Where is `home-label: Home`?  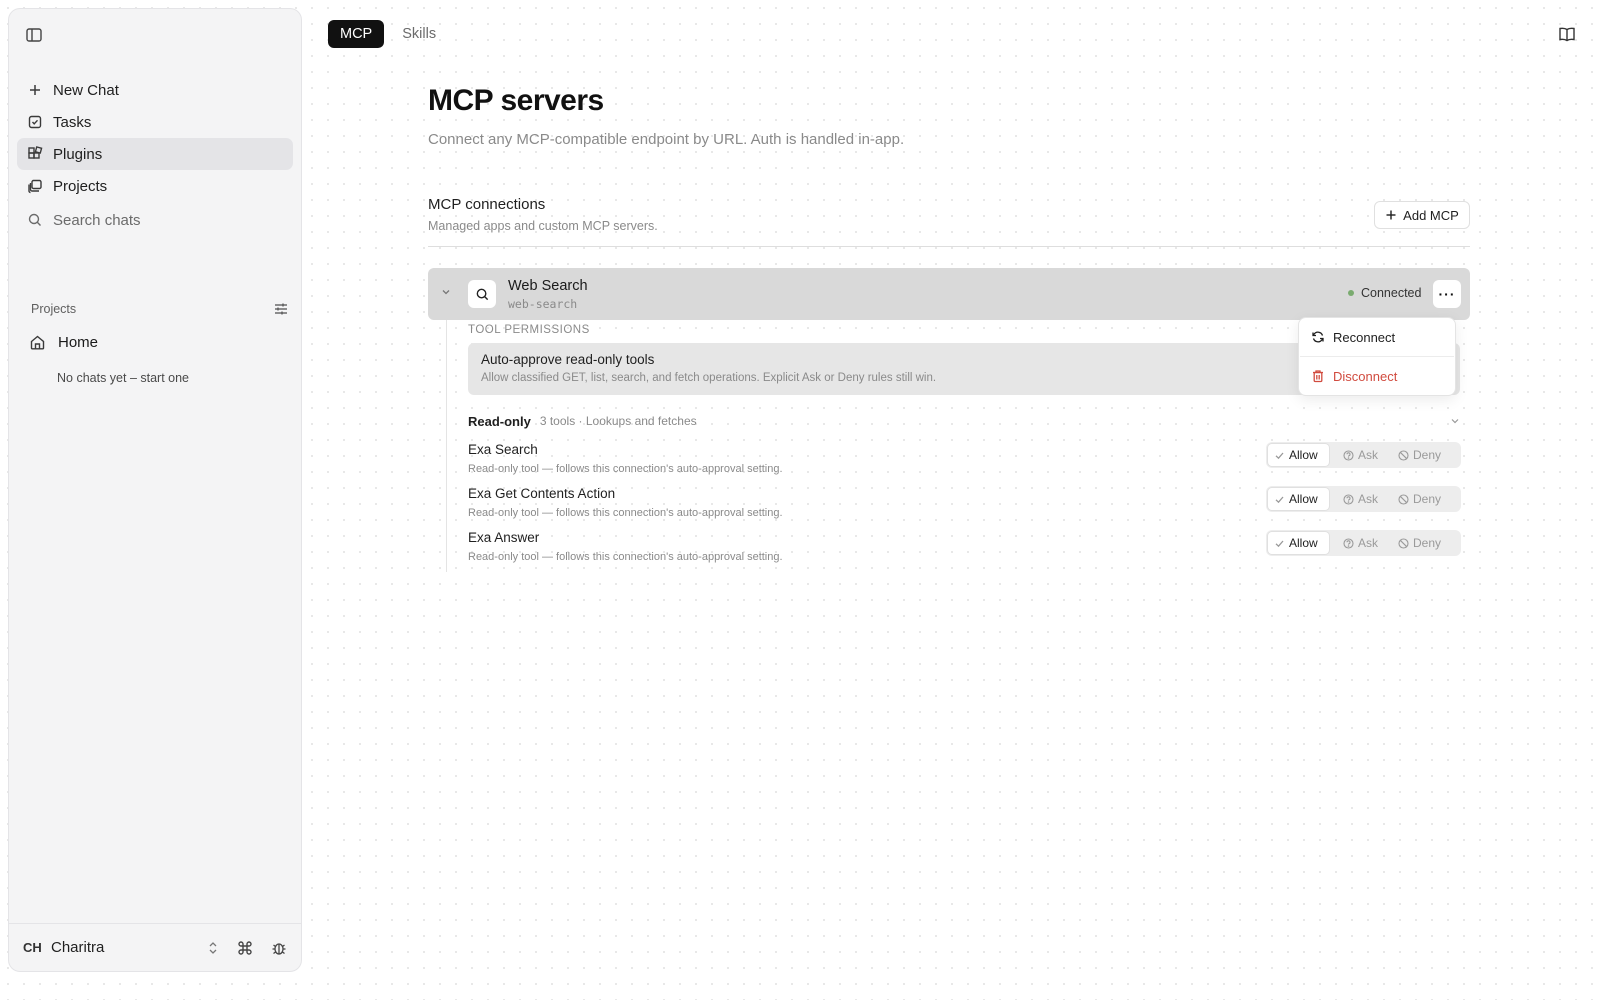 home-label: Home is located at coordinates (78, 342).